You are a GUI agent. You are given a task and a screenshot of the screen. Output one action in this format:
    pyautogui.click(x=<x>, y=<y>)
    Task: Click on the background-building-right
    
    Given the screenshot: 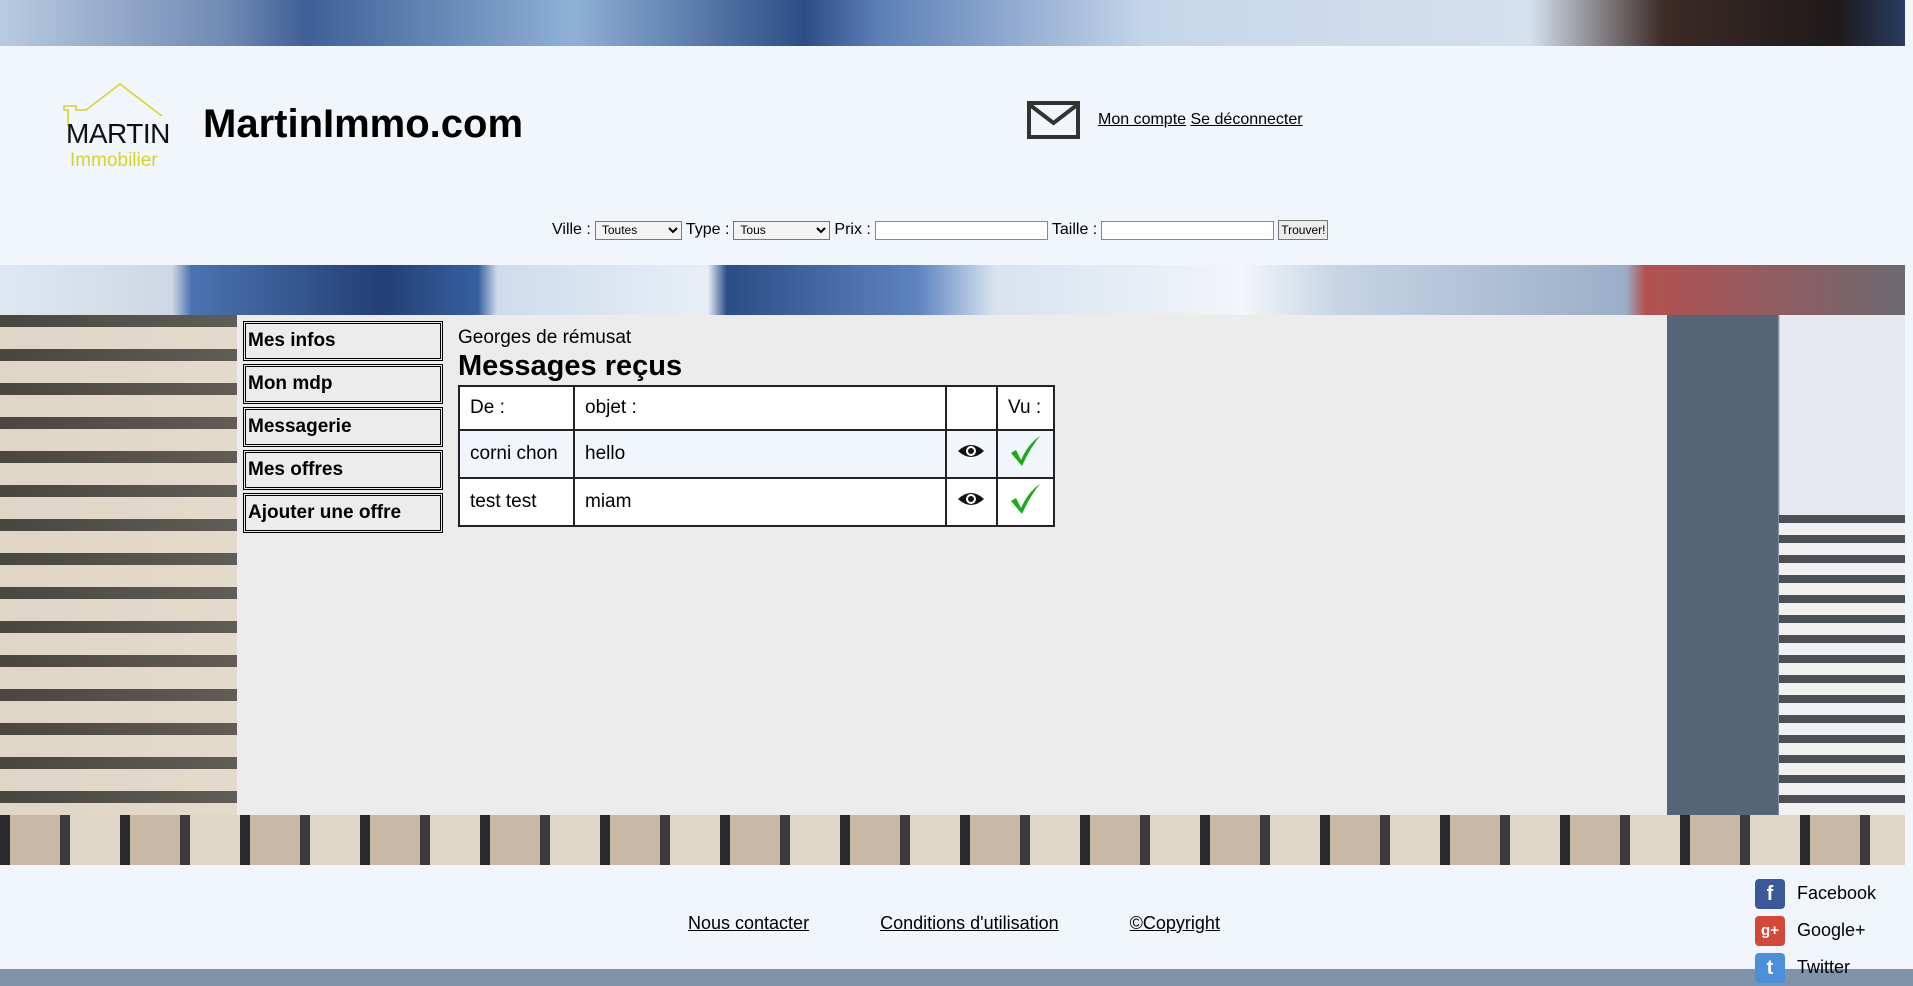 What is the action you would take?
    pyautogui.click(x=1790, y=565)
    